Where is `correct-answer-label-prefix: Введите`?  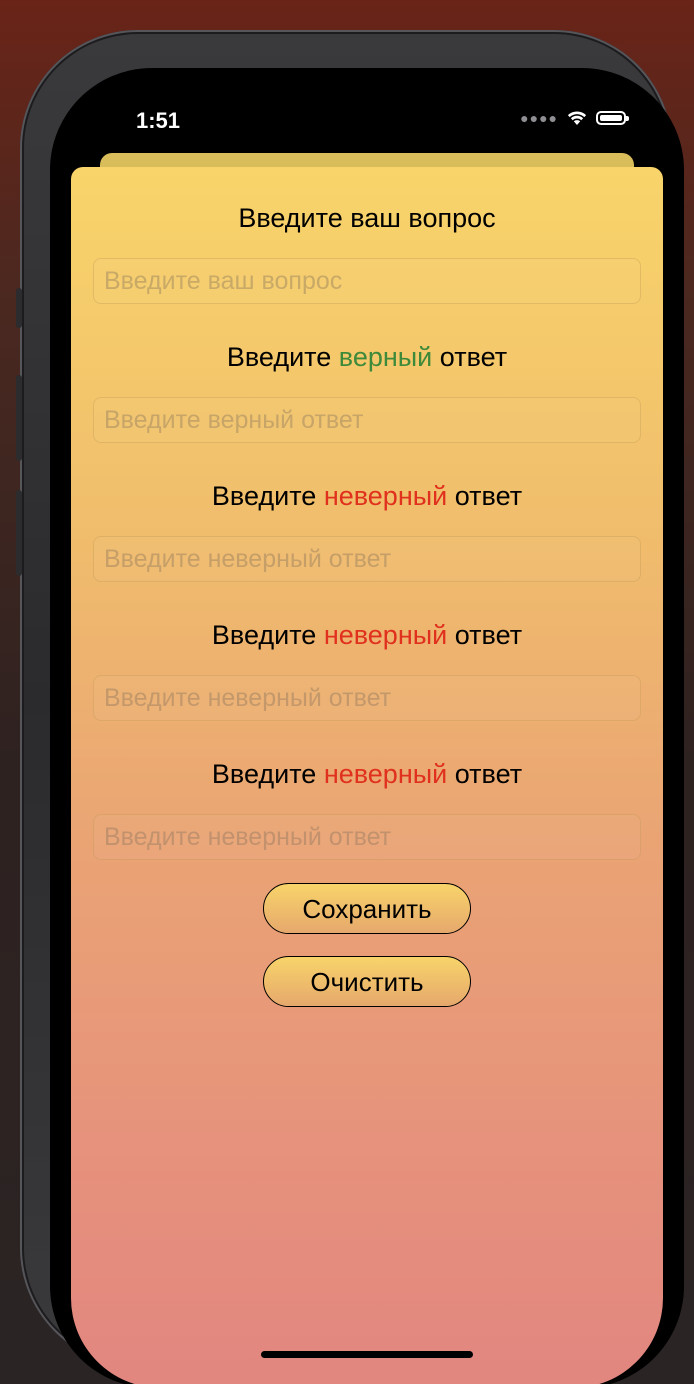
correct-answer-label-prefix: Введите is located at coordinates (279, 357).